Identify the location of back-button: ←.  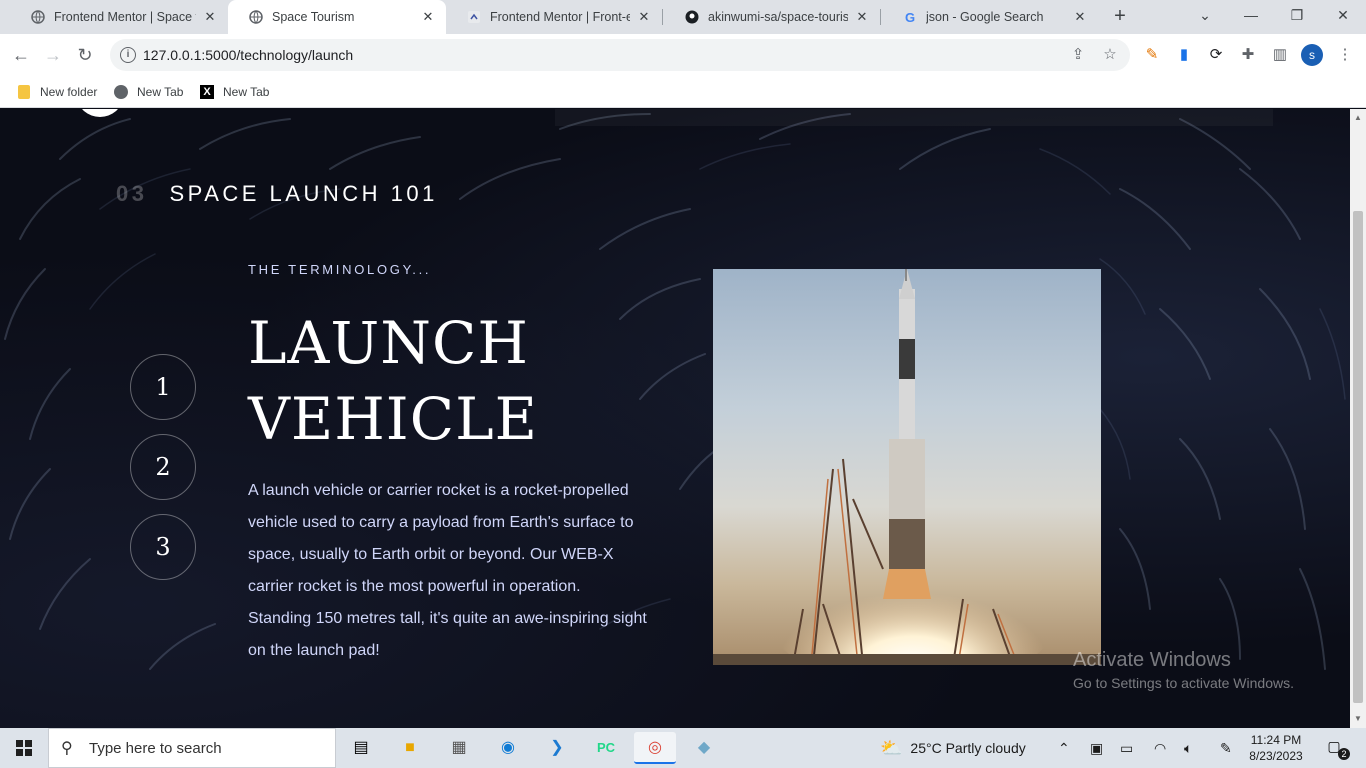
(21, 55).